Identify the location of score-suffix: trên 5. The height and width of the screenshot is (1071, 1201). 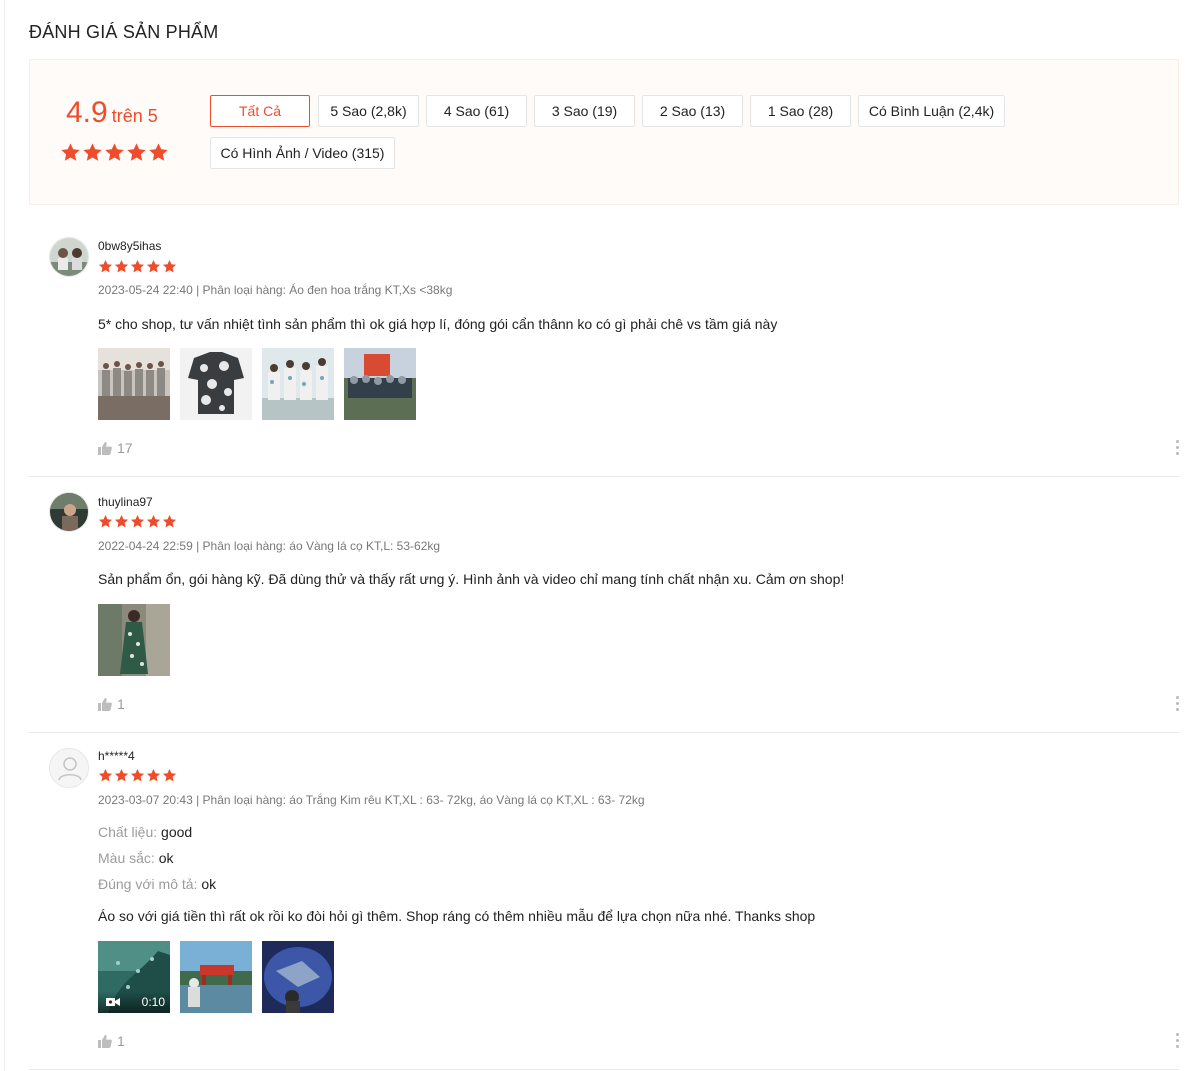
(134, 116).